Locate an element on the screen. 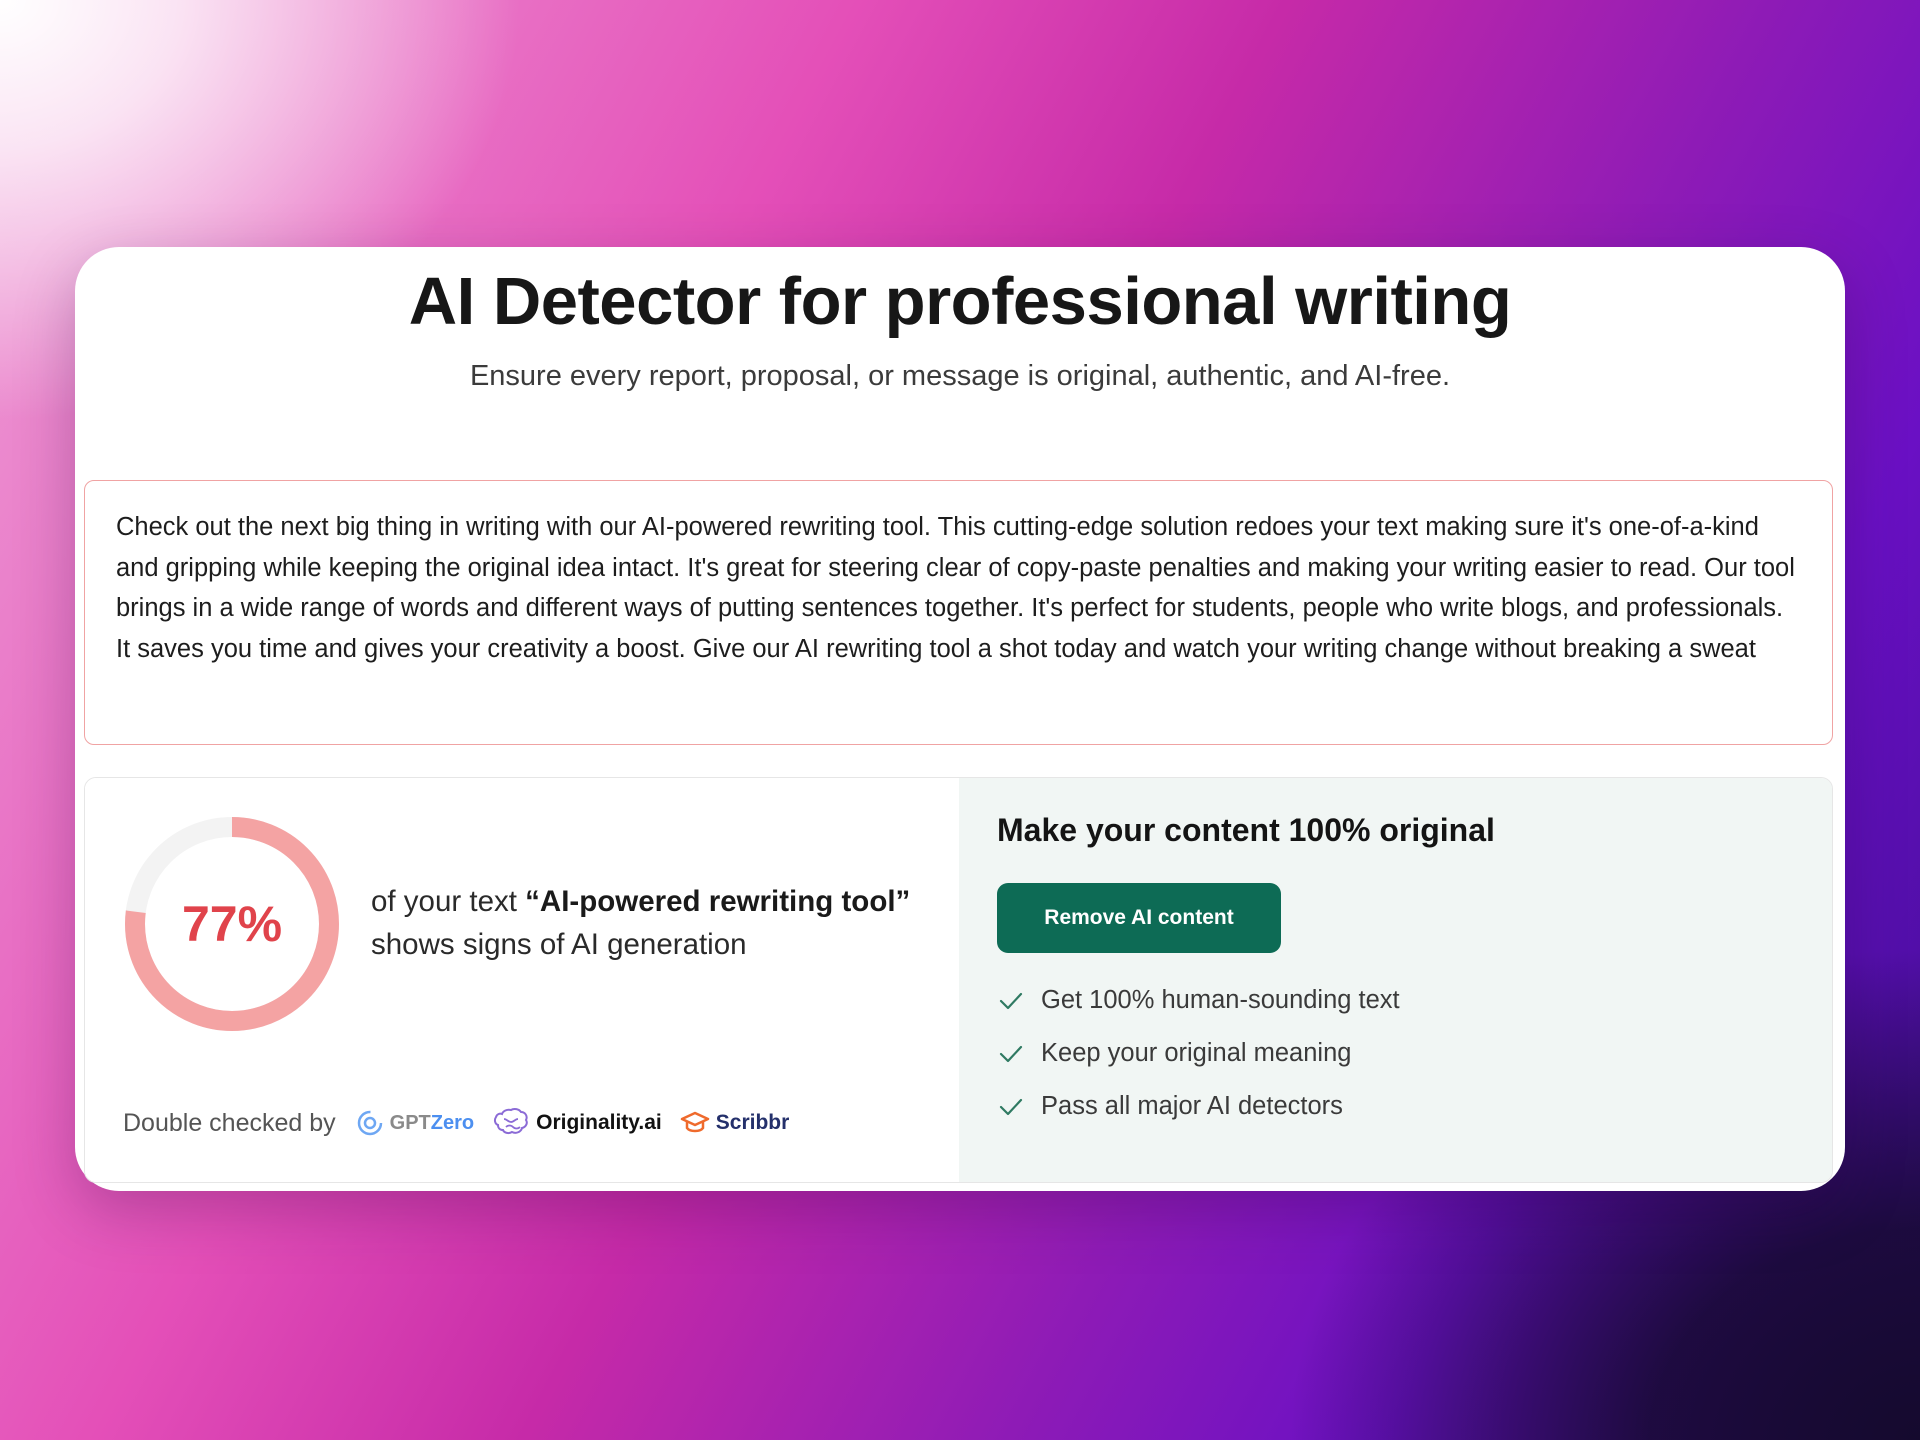 The height and width of the screenshot is (1440, 1920). benefit-text: Get 100% human-sounding text is located at coordinates (1220, 1000).